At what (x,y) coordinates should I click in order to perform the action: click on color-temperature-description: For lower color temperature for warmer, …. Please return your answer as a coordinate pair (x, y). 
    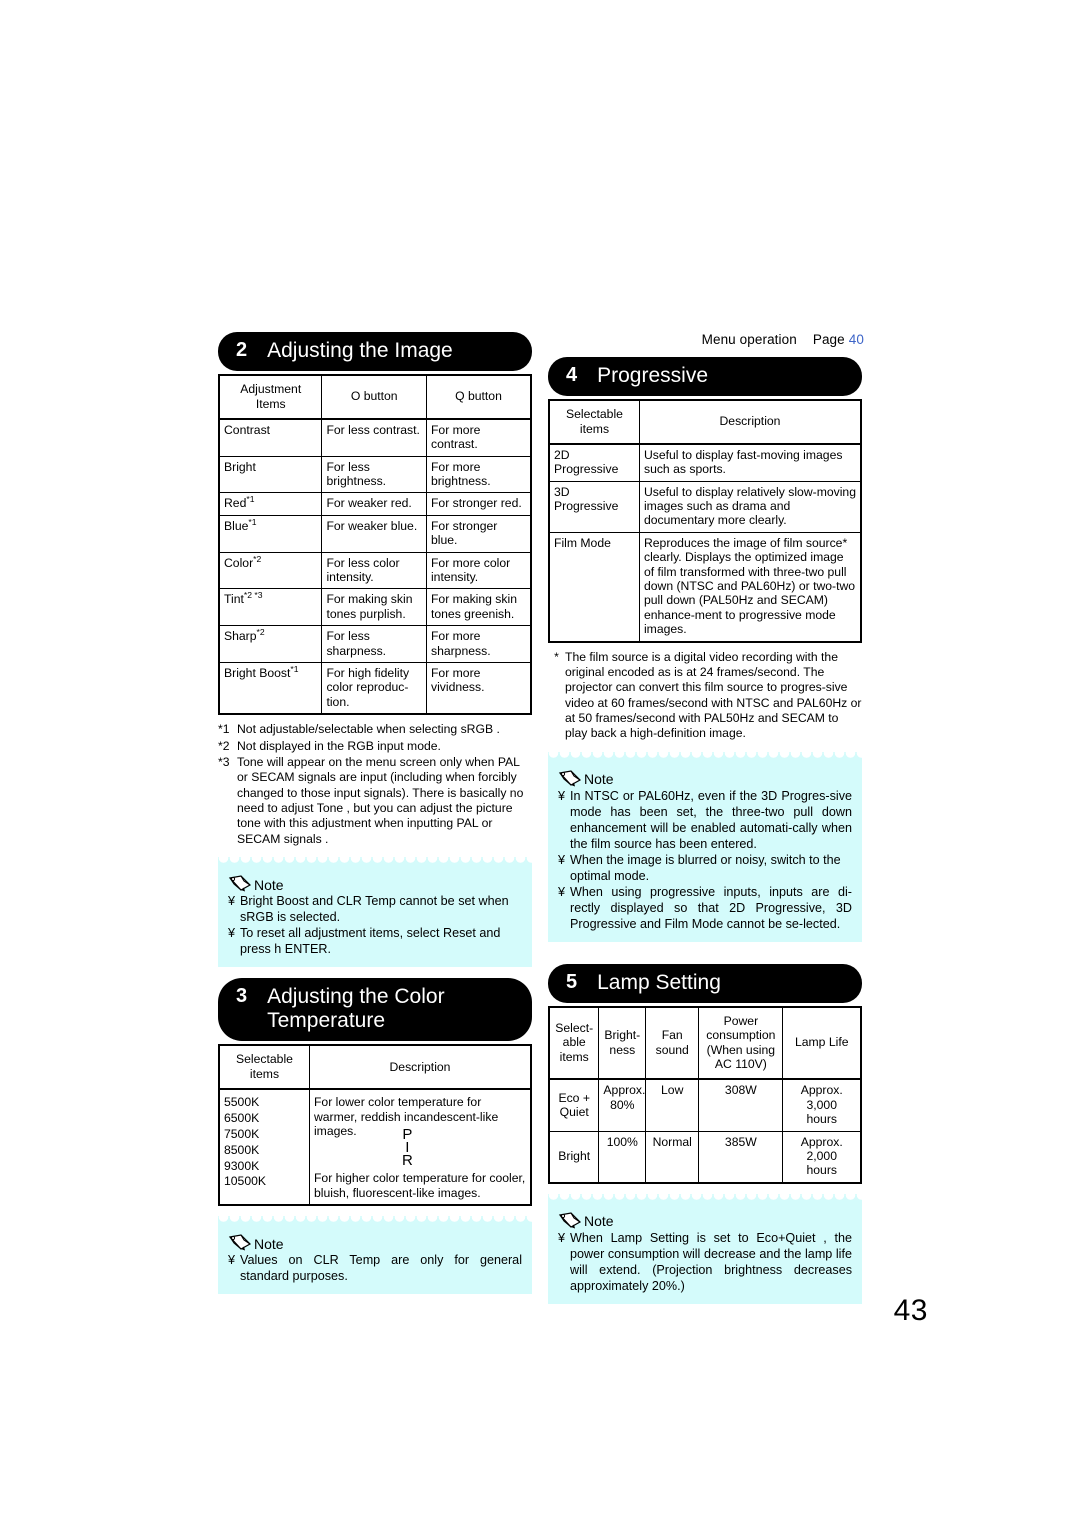
    Looking at the image, I should click on (420, 1147).